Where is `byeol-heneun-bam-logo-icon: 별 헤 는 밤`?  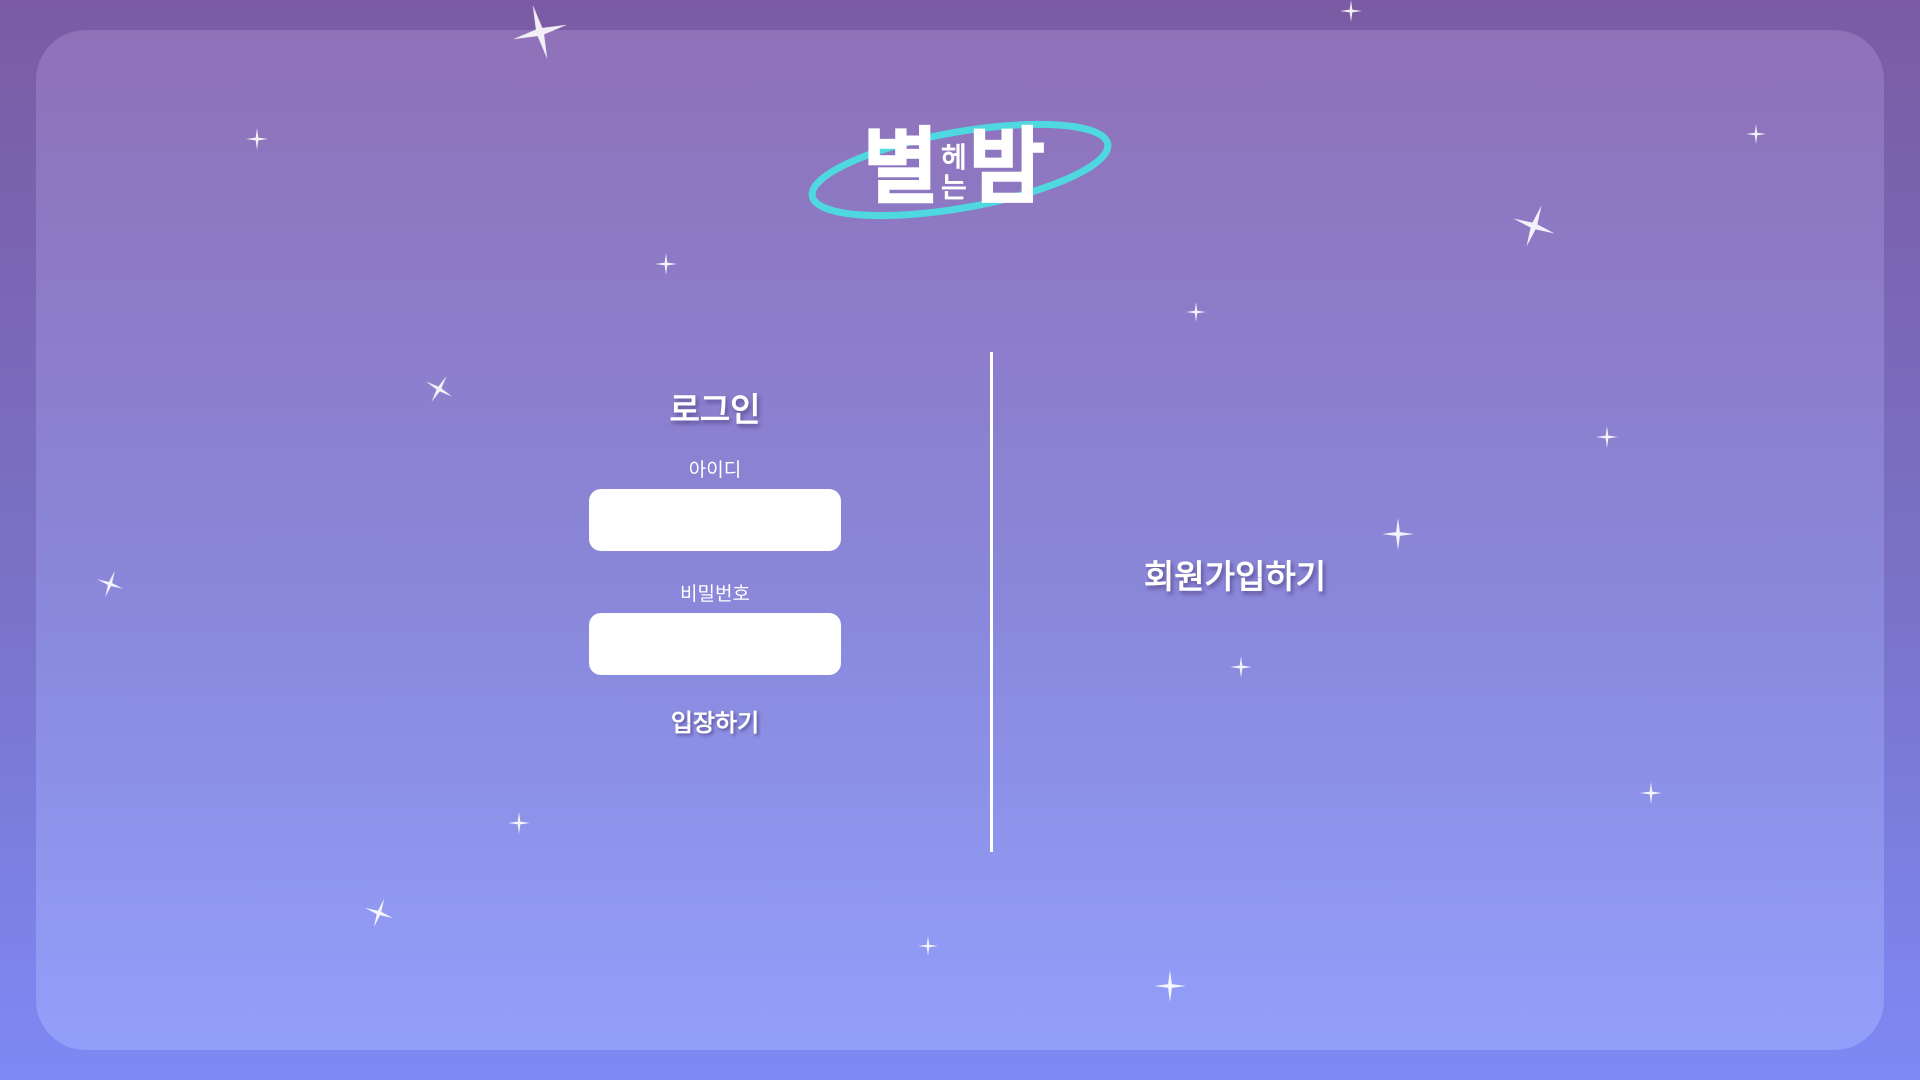 byeol-heneun-bam-logo-icon: 별 헤 는 밤 is located at coordinates (960, 169).